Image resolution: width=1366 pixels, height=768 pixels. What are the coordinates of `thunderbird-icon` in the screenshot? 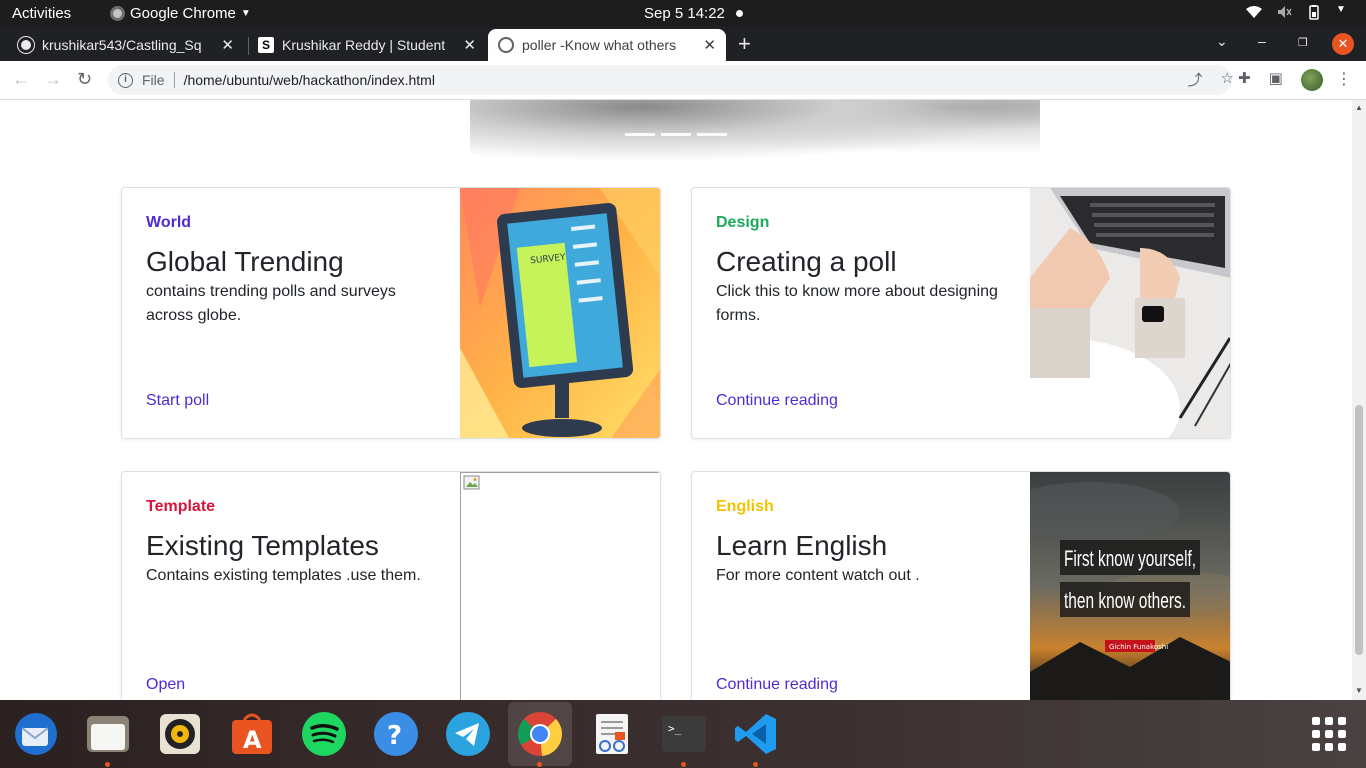 It's located at (36, 734).